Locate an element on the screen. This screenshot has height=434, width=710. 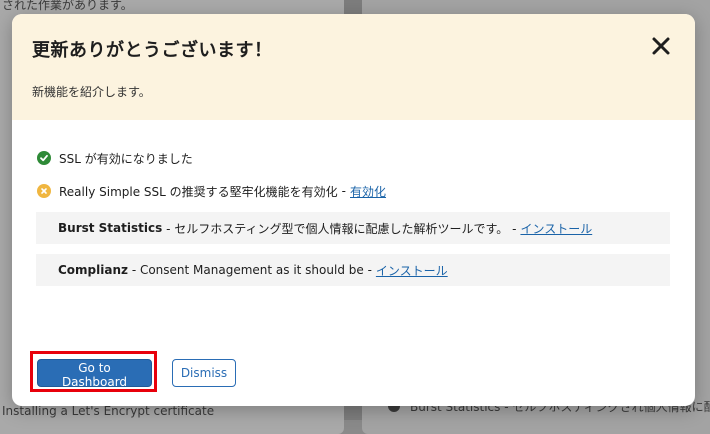
install-complianz-link: インストール is located at coordinates (412, 270).